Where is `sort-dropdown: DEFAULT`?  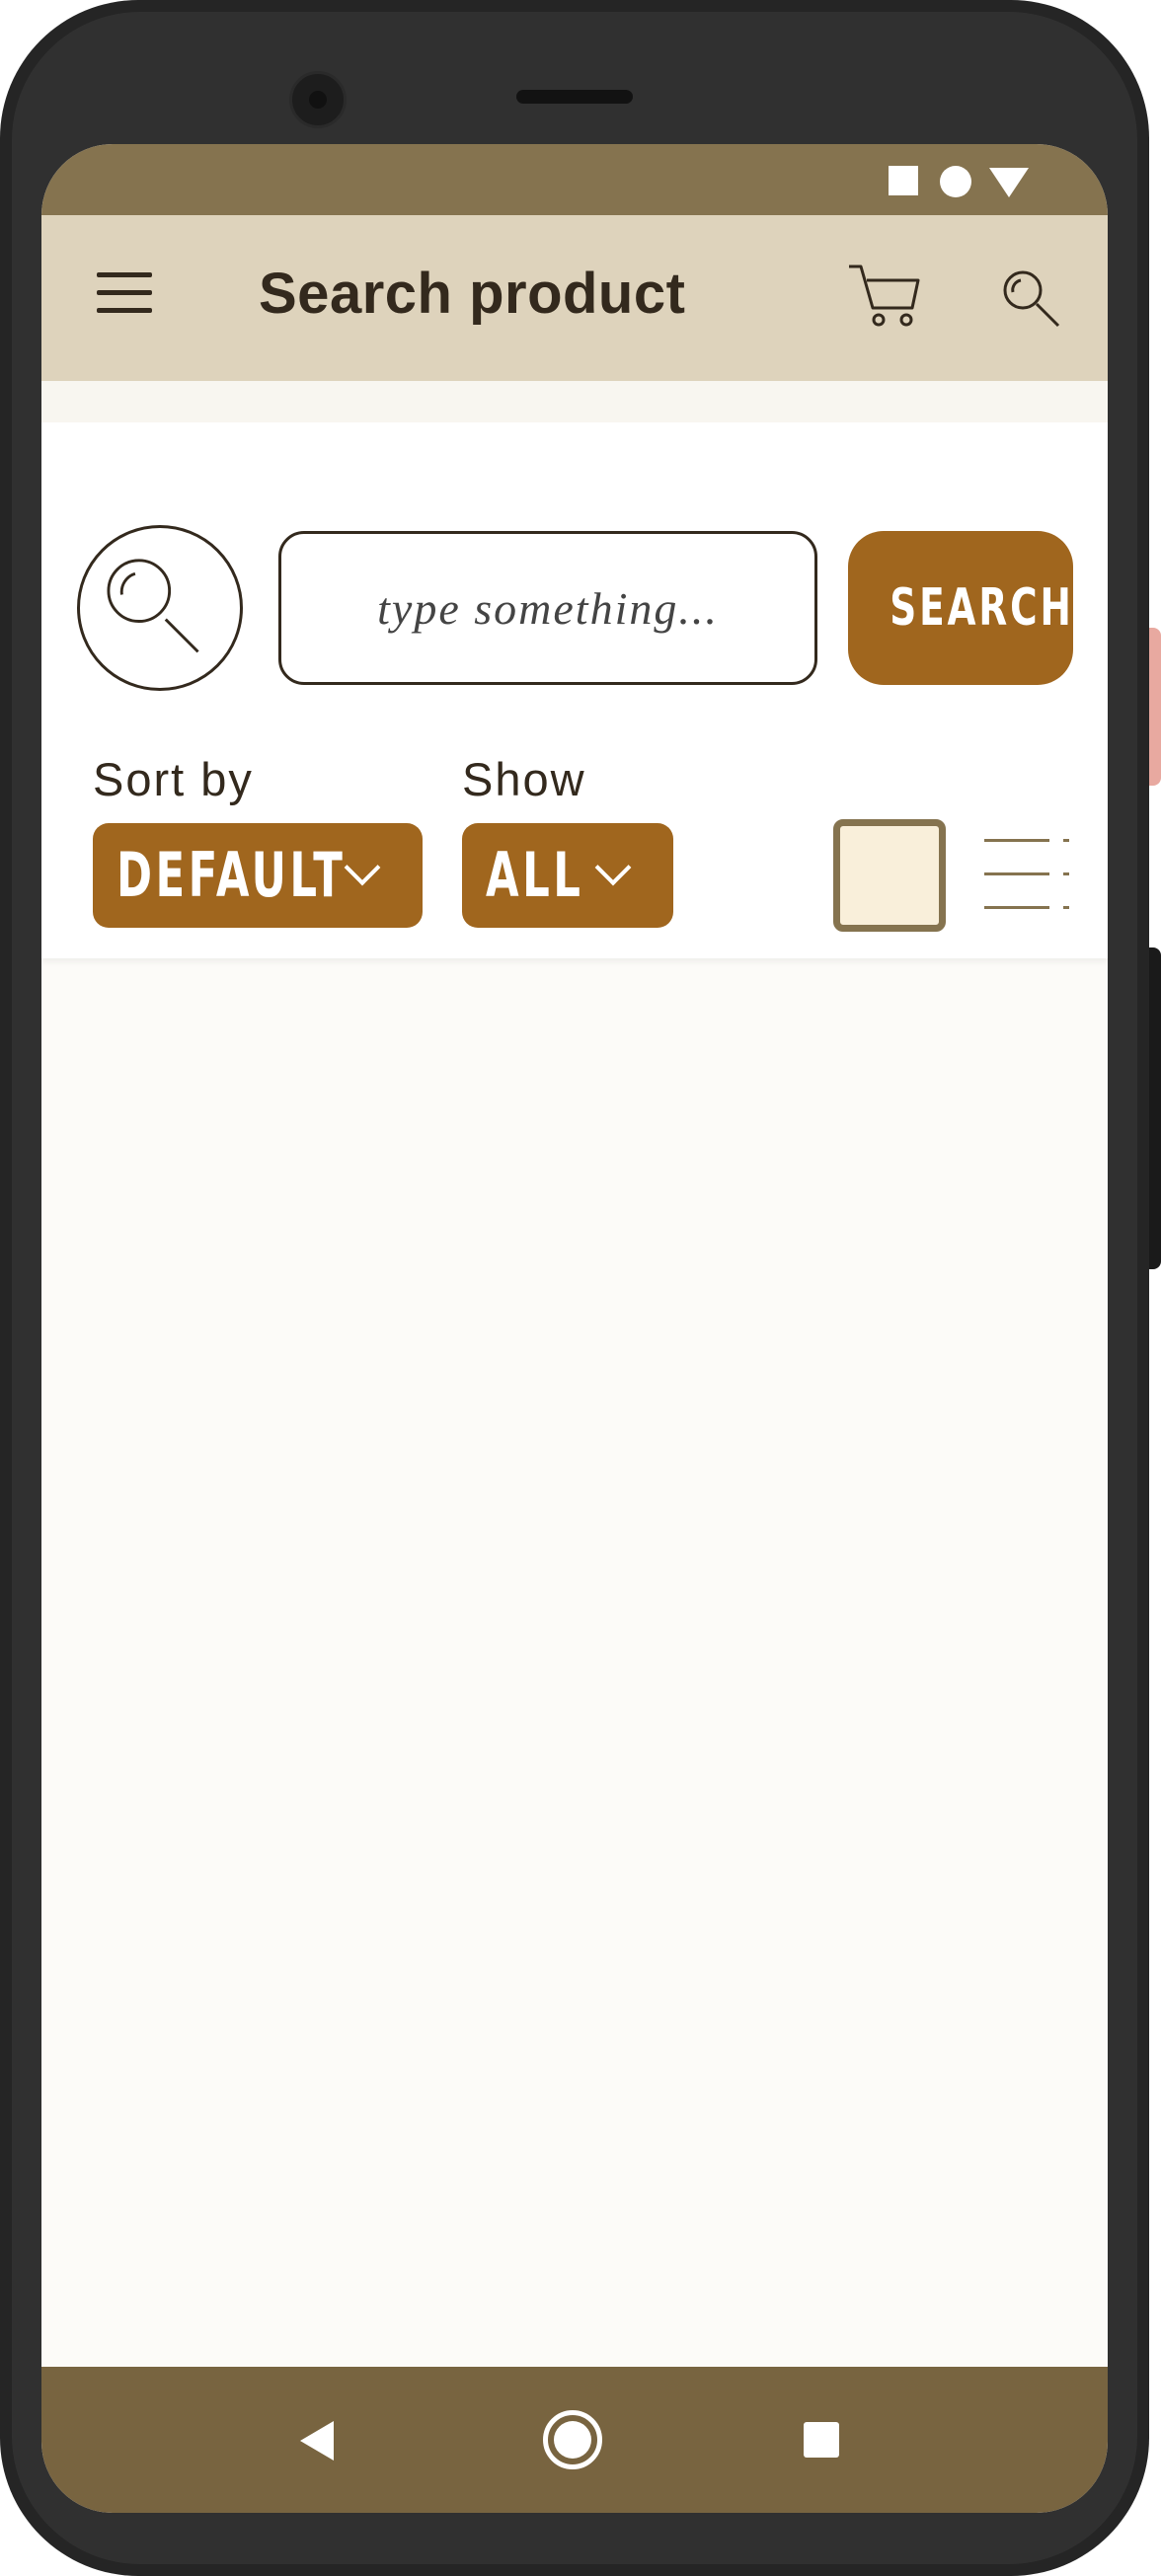 sort-dropdown: DEFAULT is located at coordinates (258, 875).